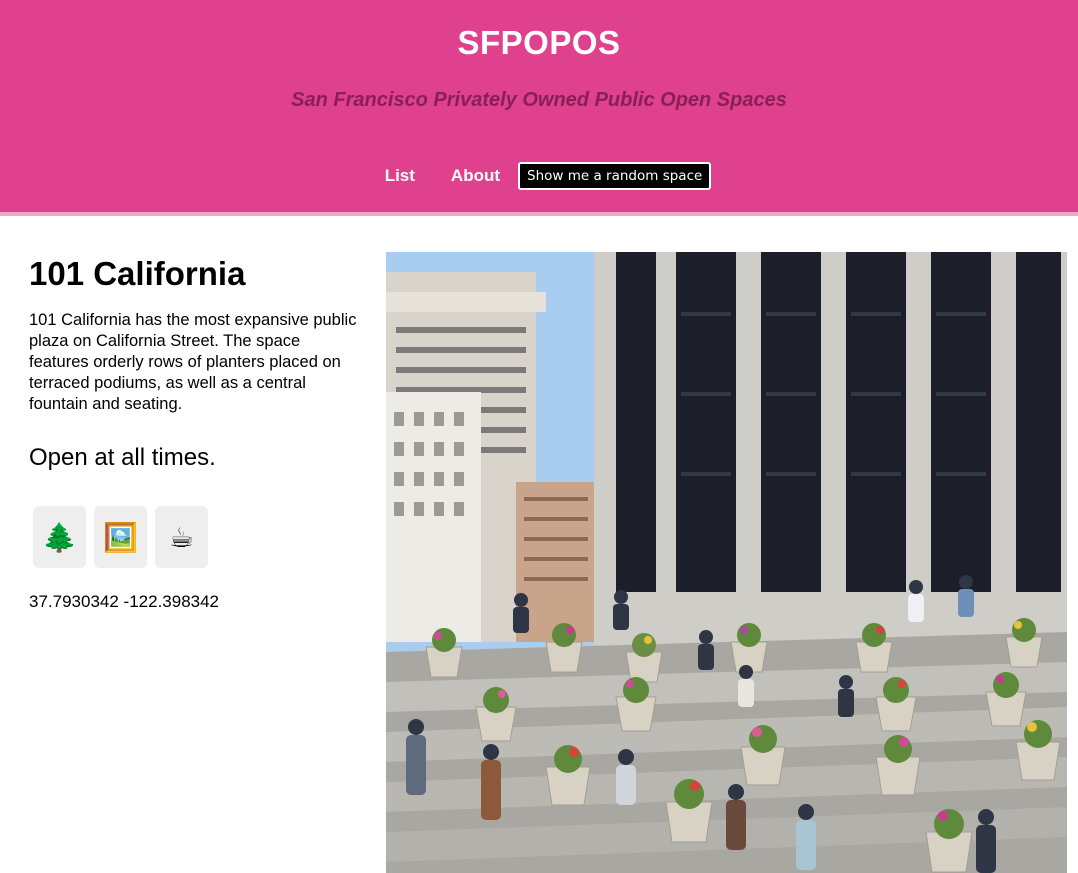  I want to click on space-hours: Open at all times., so click(122, 457).